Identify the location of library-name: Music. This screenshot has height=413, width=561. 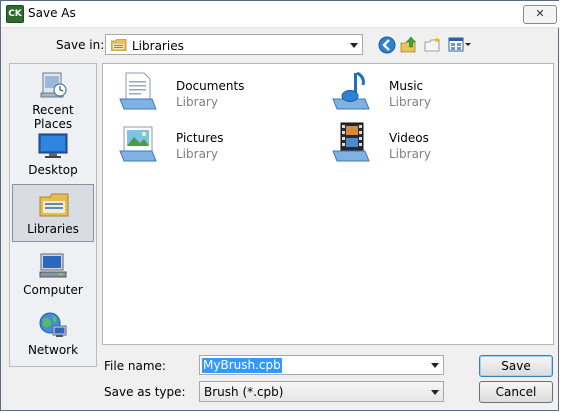
(406, 86).